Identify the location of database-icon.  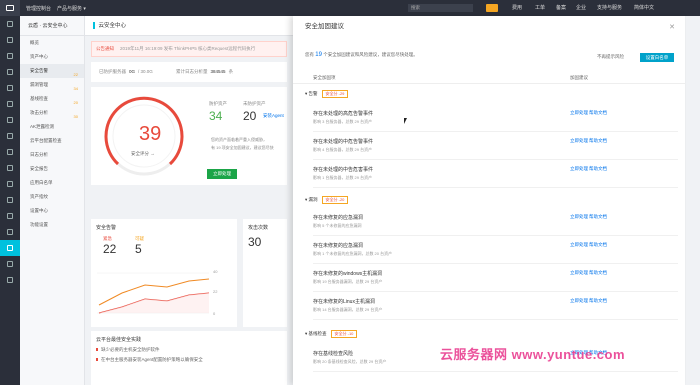
(10, 72).